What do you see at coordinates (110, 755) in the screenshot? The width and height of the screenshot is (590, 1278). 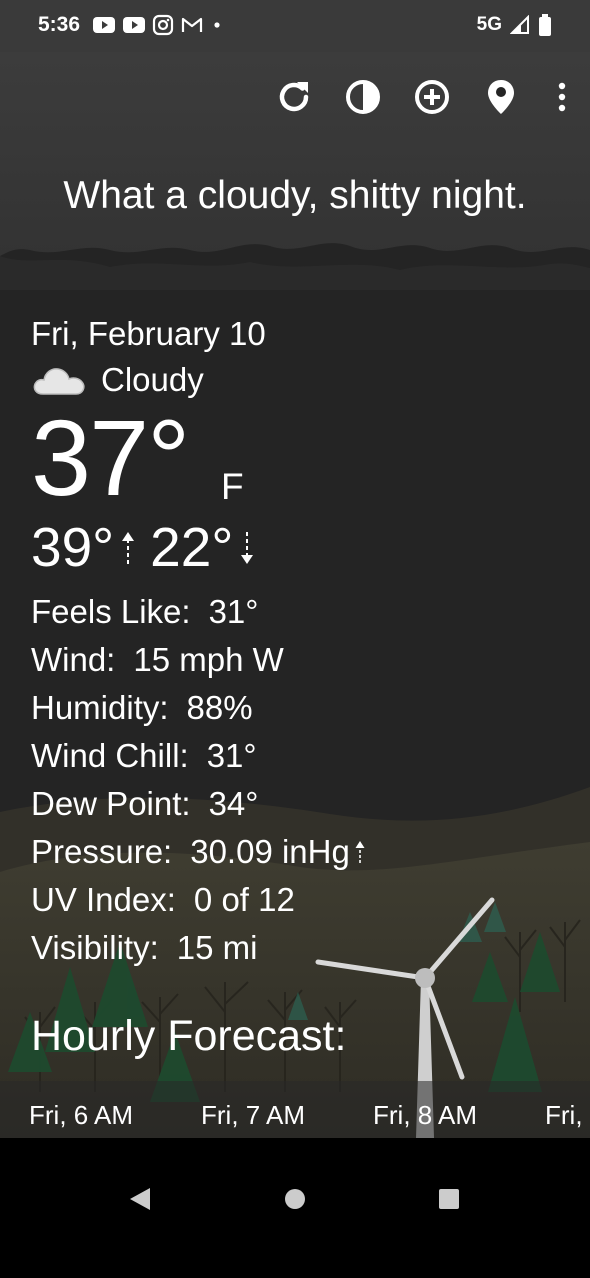 I see `detail-label: Wind Chill:` at bounding box center [110, 755].